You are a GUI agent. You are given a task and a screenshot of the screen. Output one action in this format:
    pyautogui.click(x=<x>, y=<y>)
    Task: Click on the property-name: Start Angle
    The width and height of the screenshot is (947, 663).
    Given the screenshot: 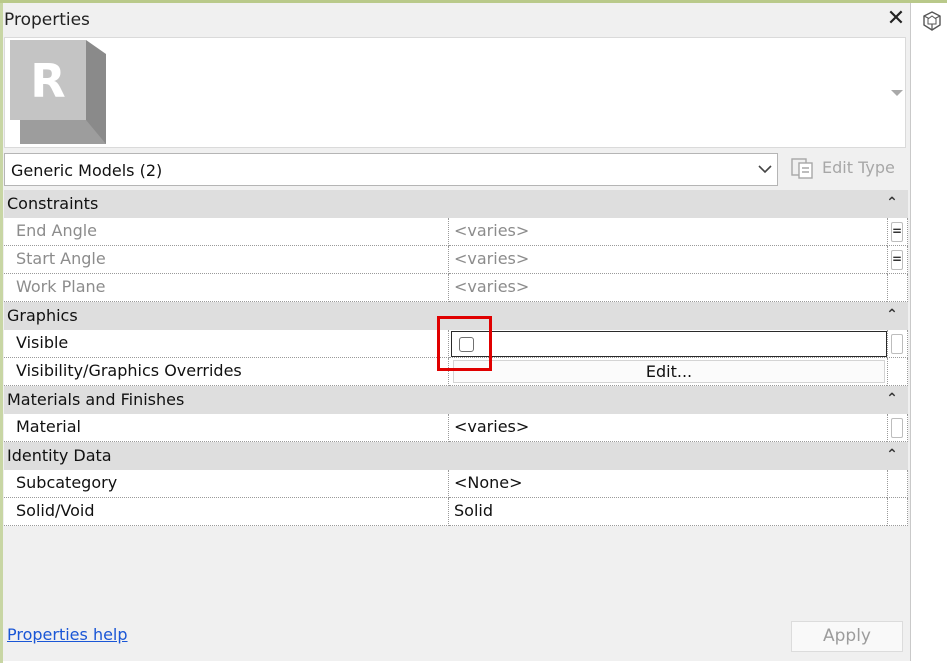 What is the action you would take?
    pyautogui.click(x=226, y=260)
    